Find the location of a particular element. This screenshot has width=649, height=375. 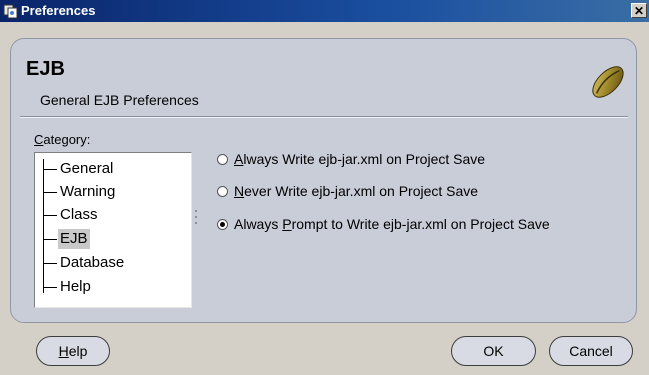

tree-item-database: Database is located at coordinates (84, 263).